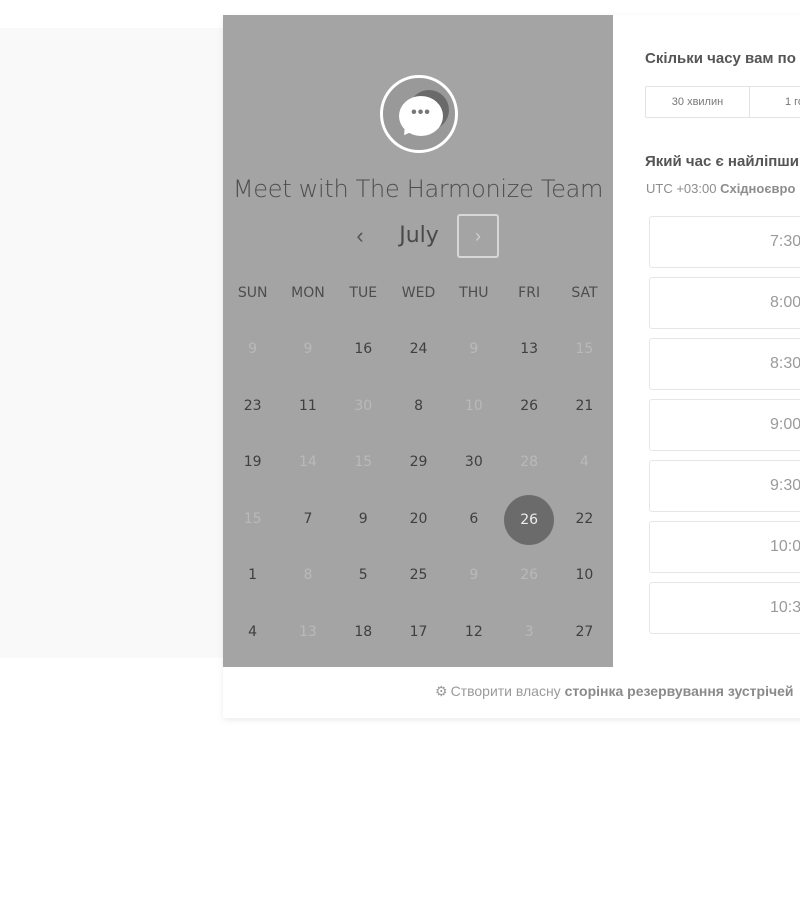 The height and width of the screenshot is (900, 800). What do you see at coordinates (683, 188) in the screenshot?
I see `timezone-offset: UTC +03:00` at bounding box center [683, 188].